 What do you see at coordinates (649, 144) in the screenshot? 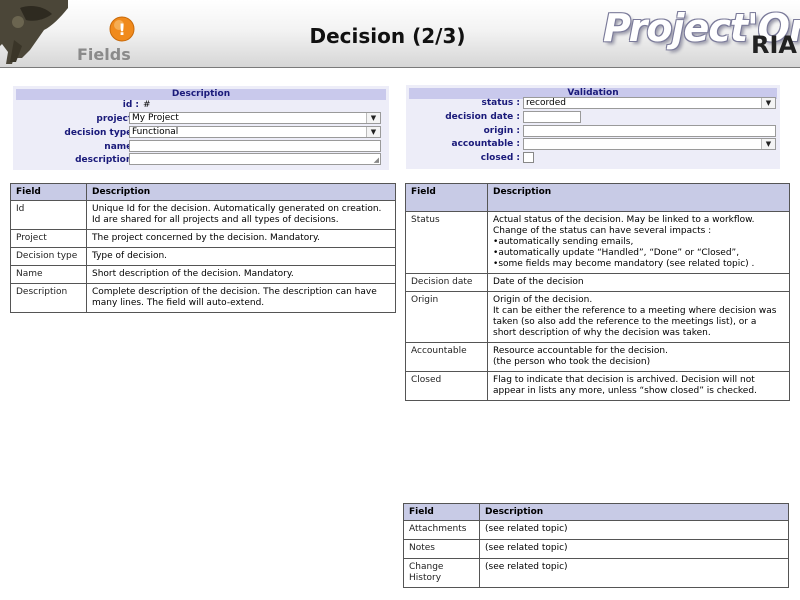
I see `accountable-select: ▼` at bounding box center [649, 144].